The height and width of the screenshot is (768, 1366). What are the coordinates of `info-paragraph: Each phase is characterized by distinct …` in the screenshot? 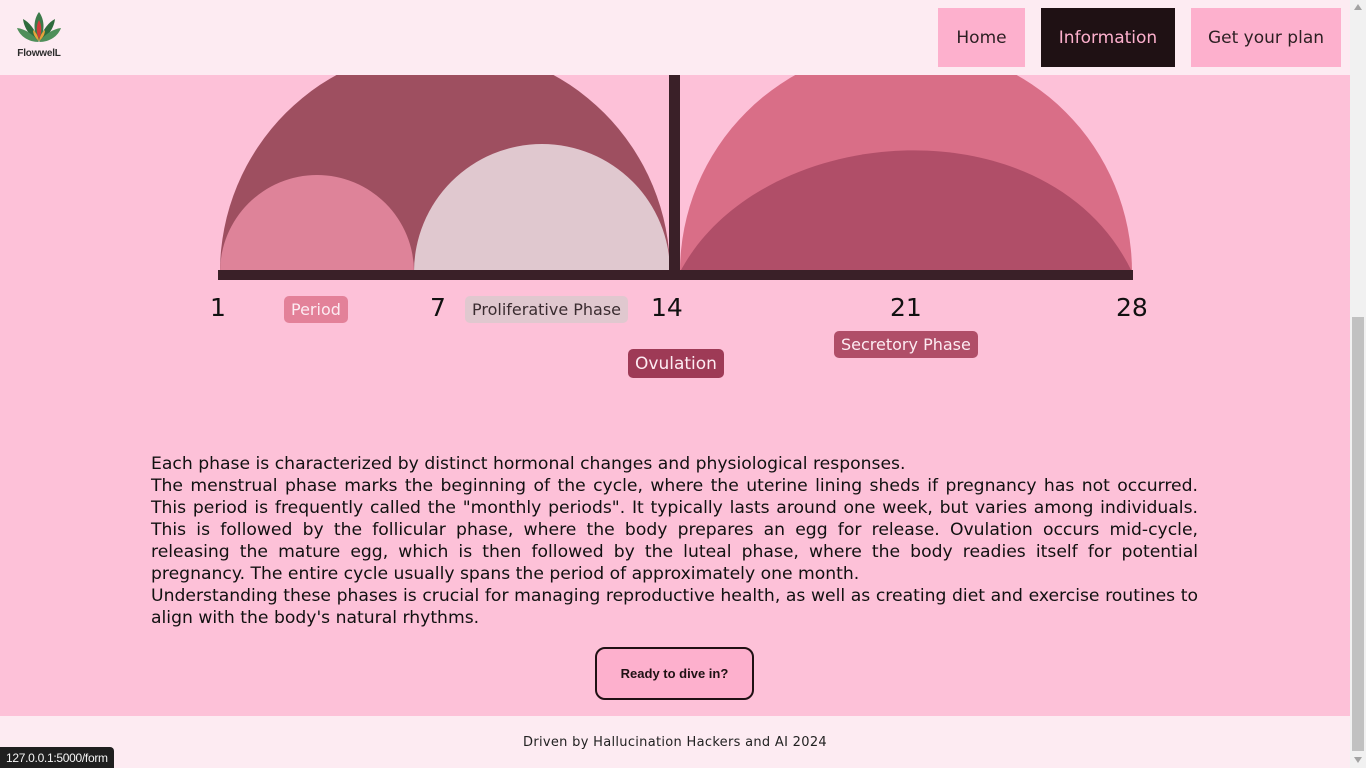 It's located at (528, 464).